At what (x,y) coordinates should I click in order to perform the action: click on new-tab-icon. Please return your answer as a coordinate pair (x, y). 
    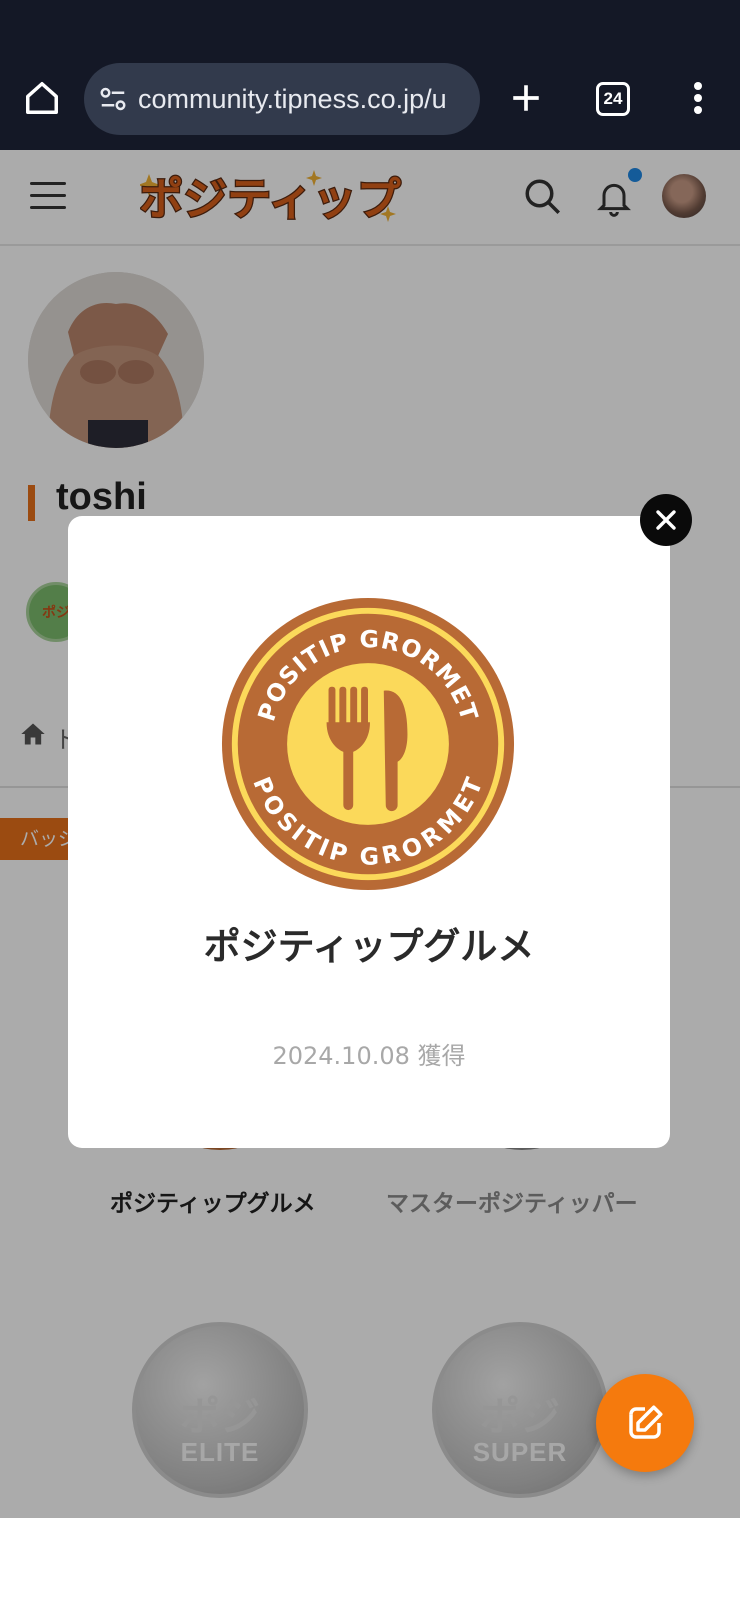
    Looking at the image, I should click on (526, 98).